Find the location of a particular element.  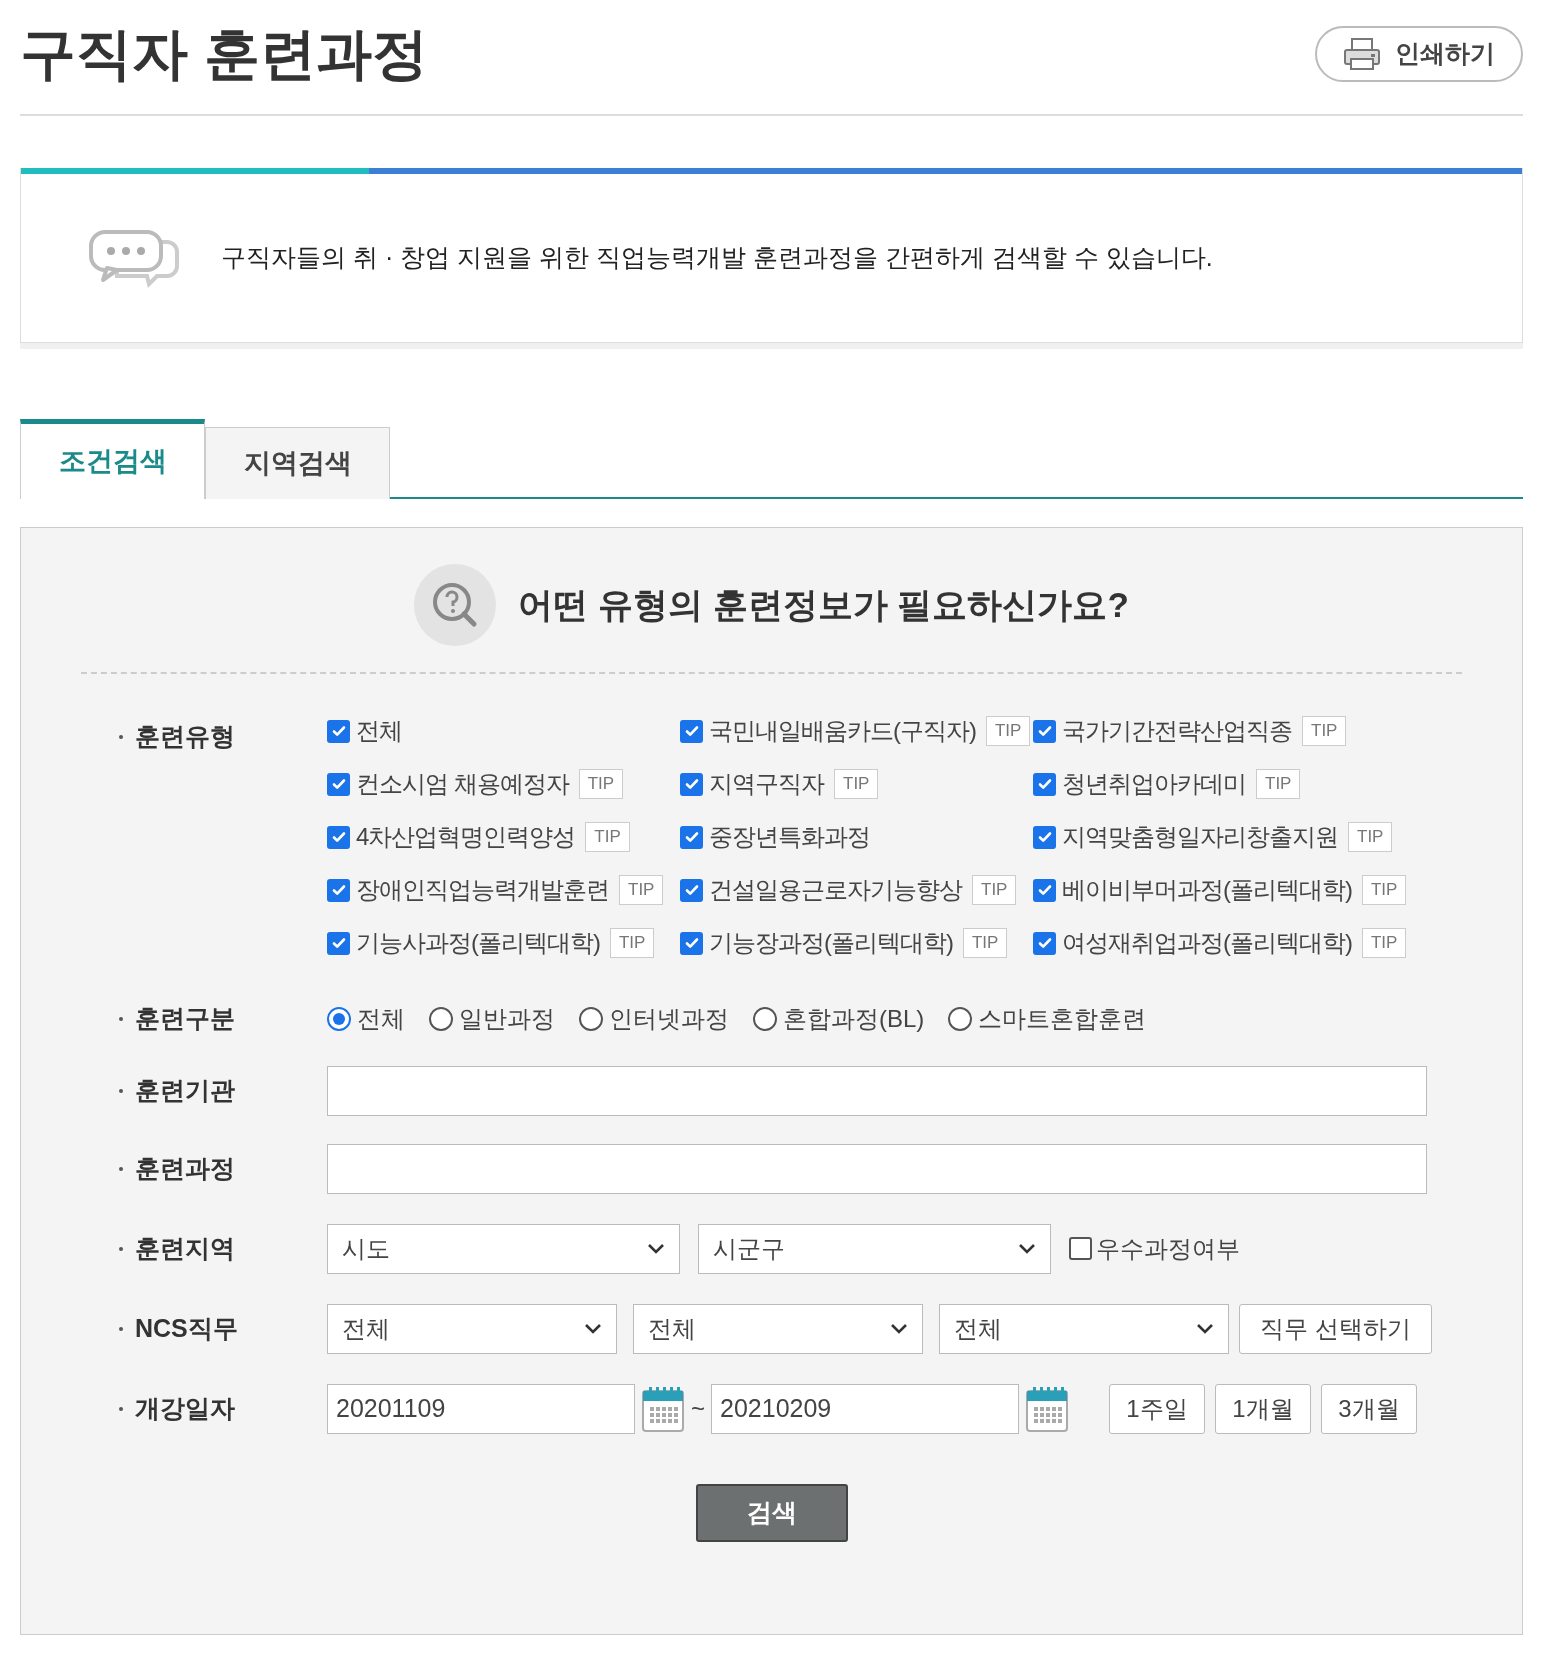

field-label: 훈련지역 is located at coordinates (185, 1248).